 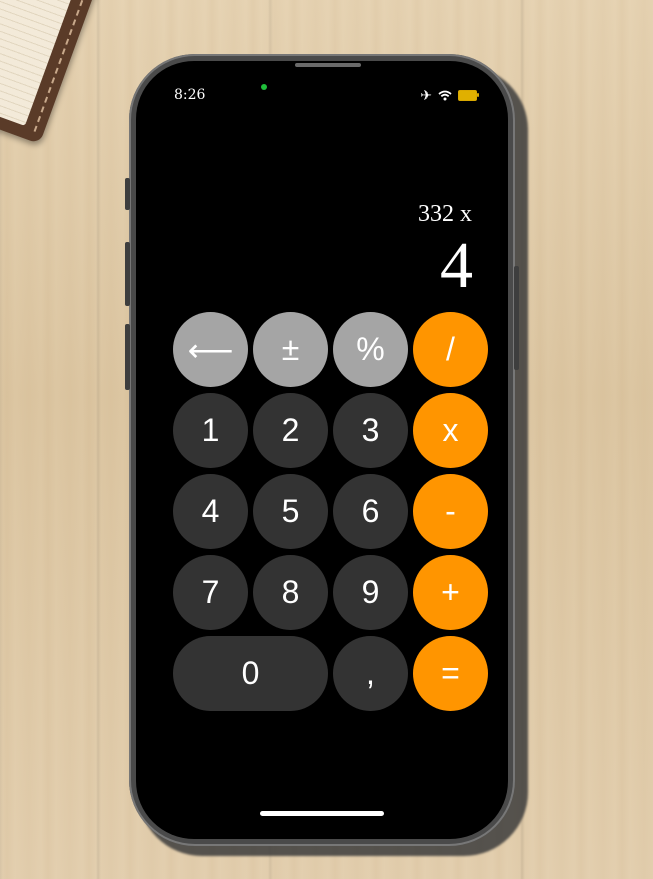 What do you see at coordinates (322, 813) in the screenshot?
I see `home-indicator-bar` at bounding box center [322, 813].